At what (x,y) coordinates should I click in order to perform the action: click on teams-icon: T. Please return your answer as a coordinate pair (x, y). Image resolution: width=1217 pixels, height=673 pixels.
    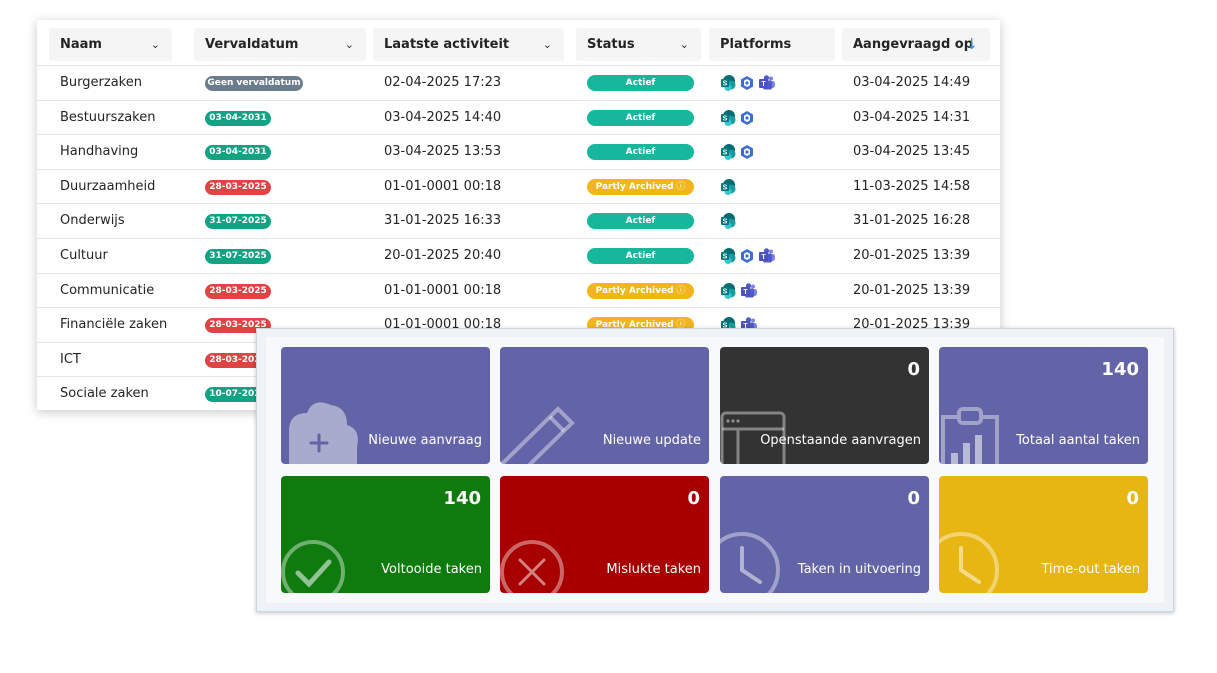
    Looking at the image, I should click on (751, 292).